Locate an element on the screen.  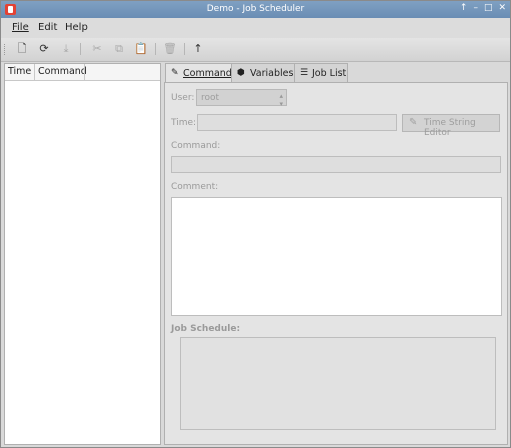
command-input is located at coordinates (336, 164).